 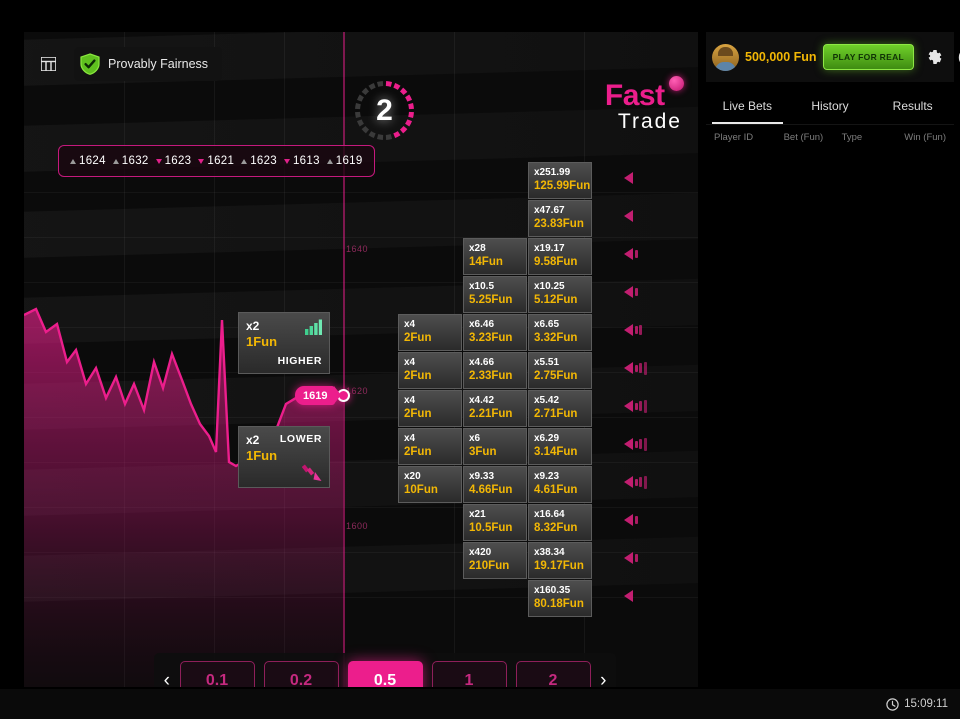 I want to click on multiplier-value: x6.29, so click(x=547, y=438).